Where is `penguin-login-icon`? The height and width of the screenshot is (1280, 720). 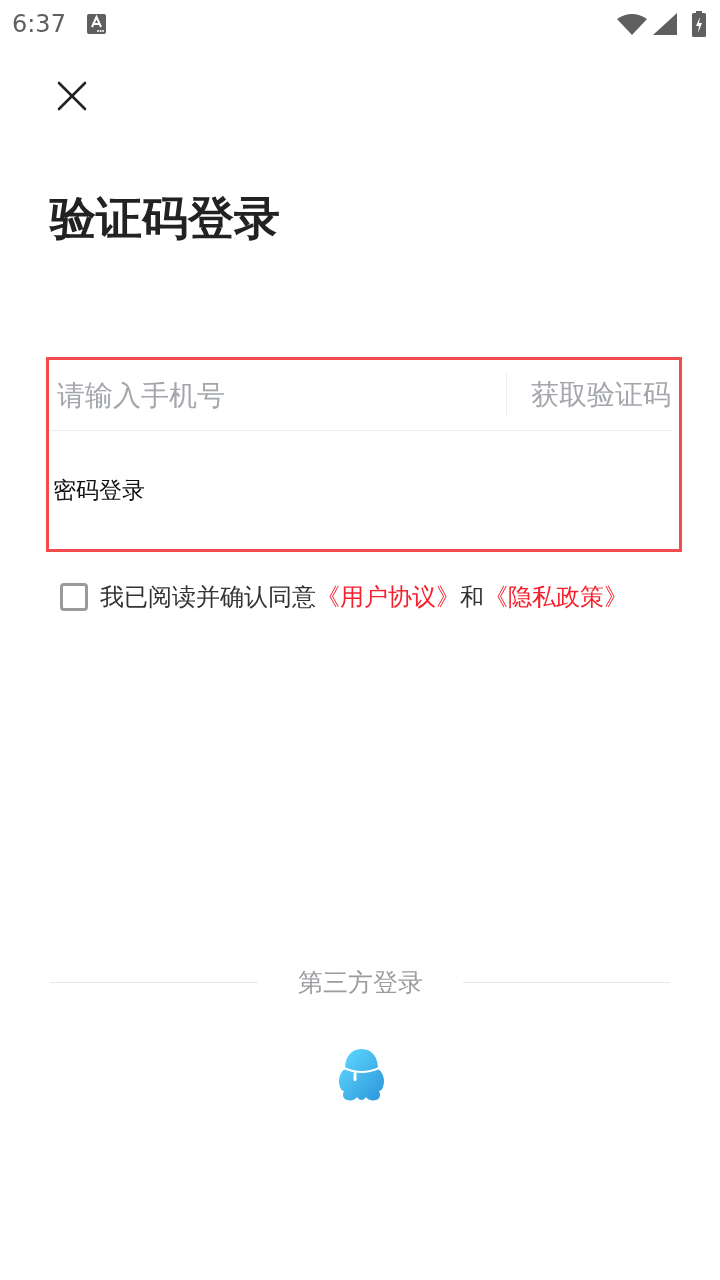 penguin-login-icon is located at coordinates (361, 1074).